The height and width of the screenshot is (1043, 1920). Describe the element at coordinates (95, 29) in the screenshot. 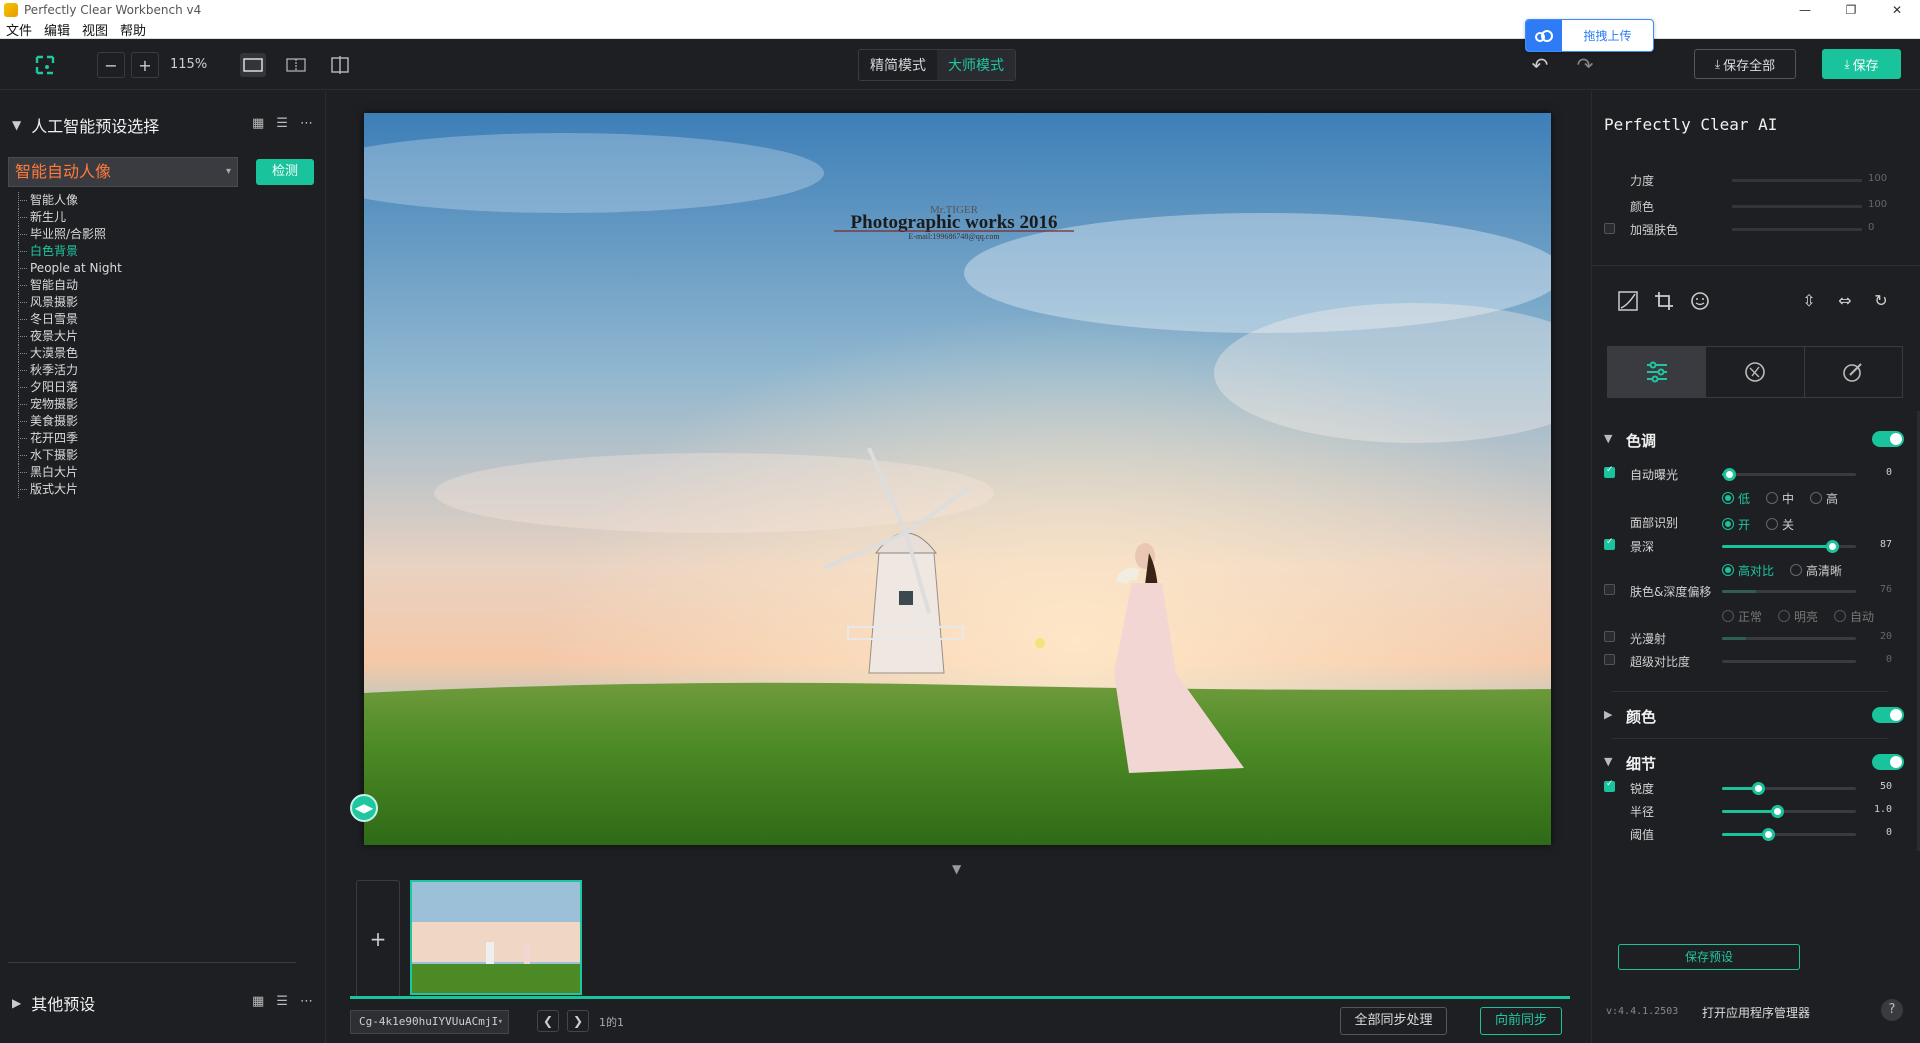

I see `menu-view: 视图` at that location.